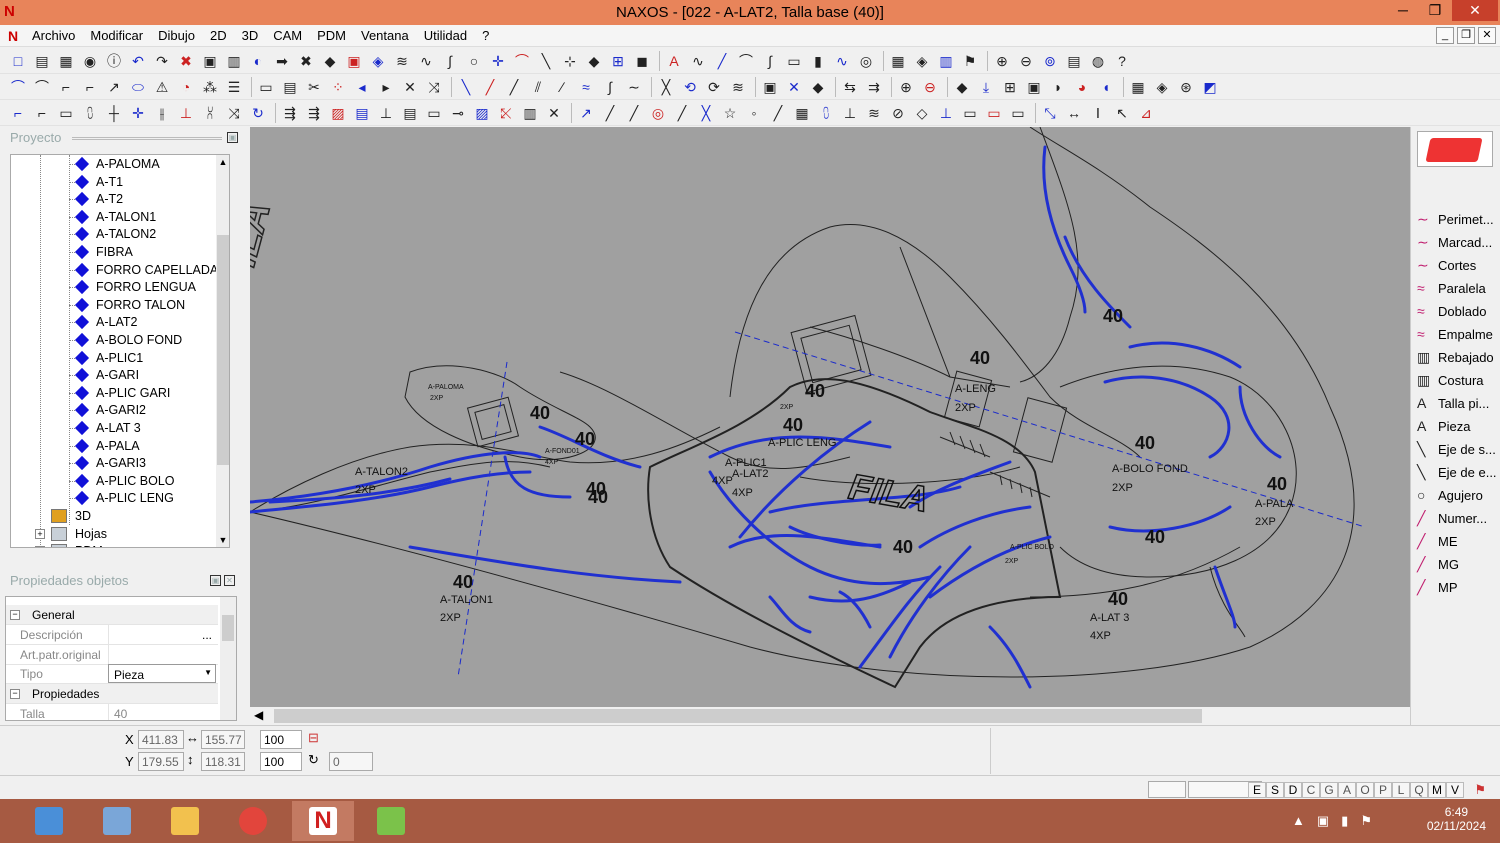  What do you see at coordinates (228, 658) in the screenshot?
I see `properties-scrollbar` at bounding box center [228, 658].